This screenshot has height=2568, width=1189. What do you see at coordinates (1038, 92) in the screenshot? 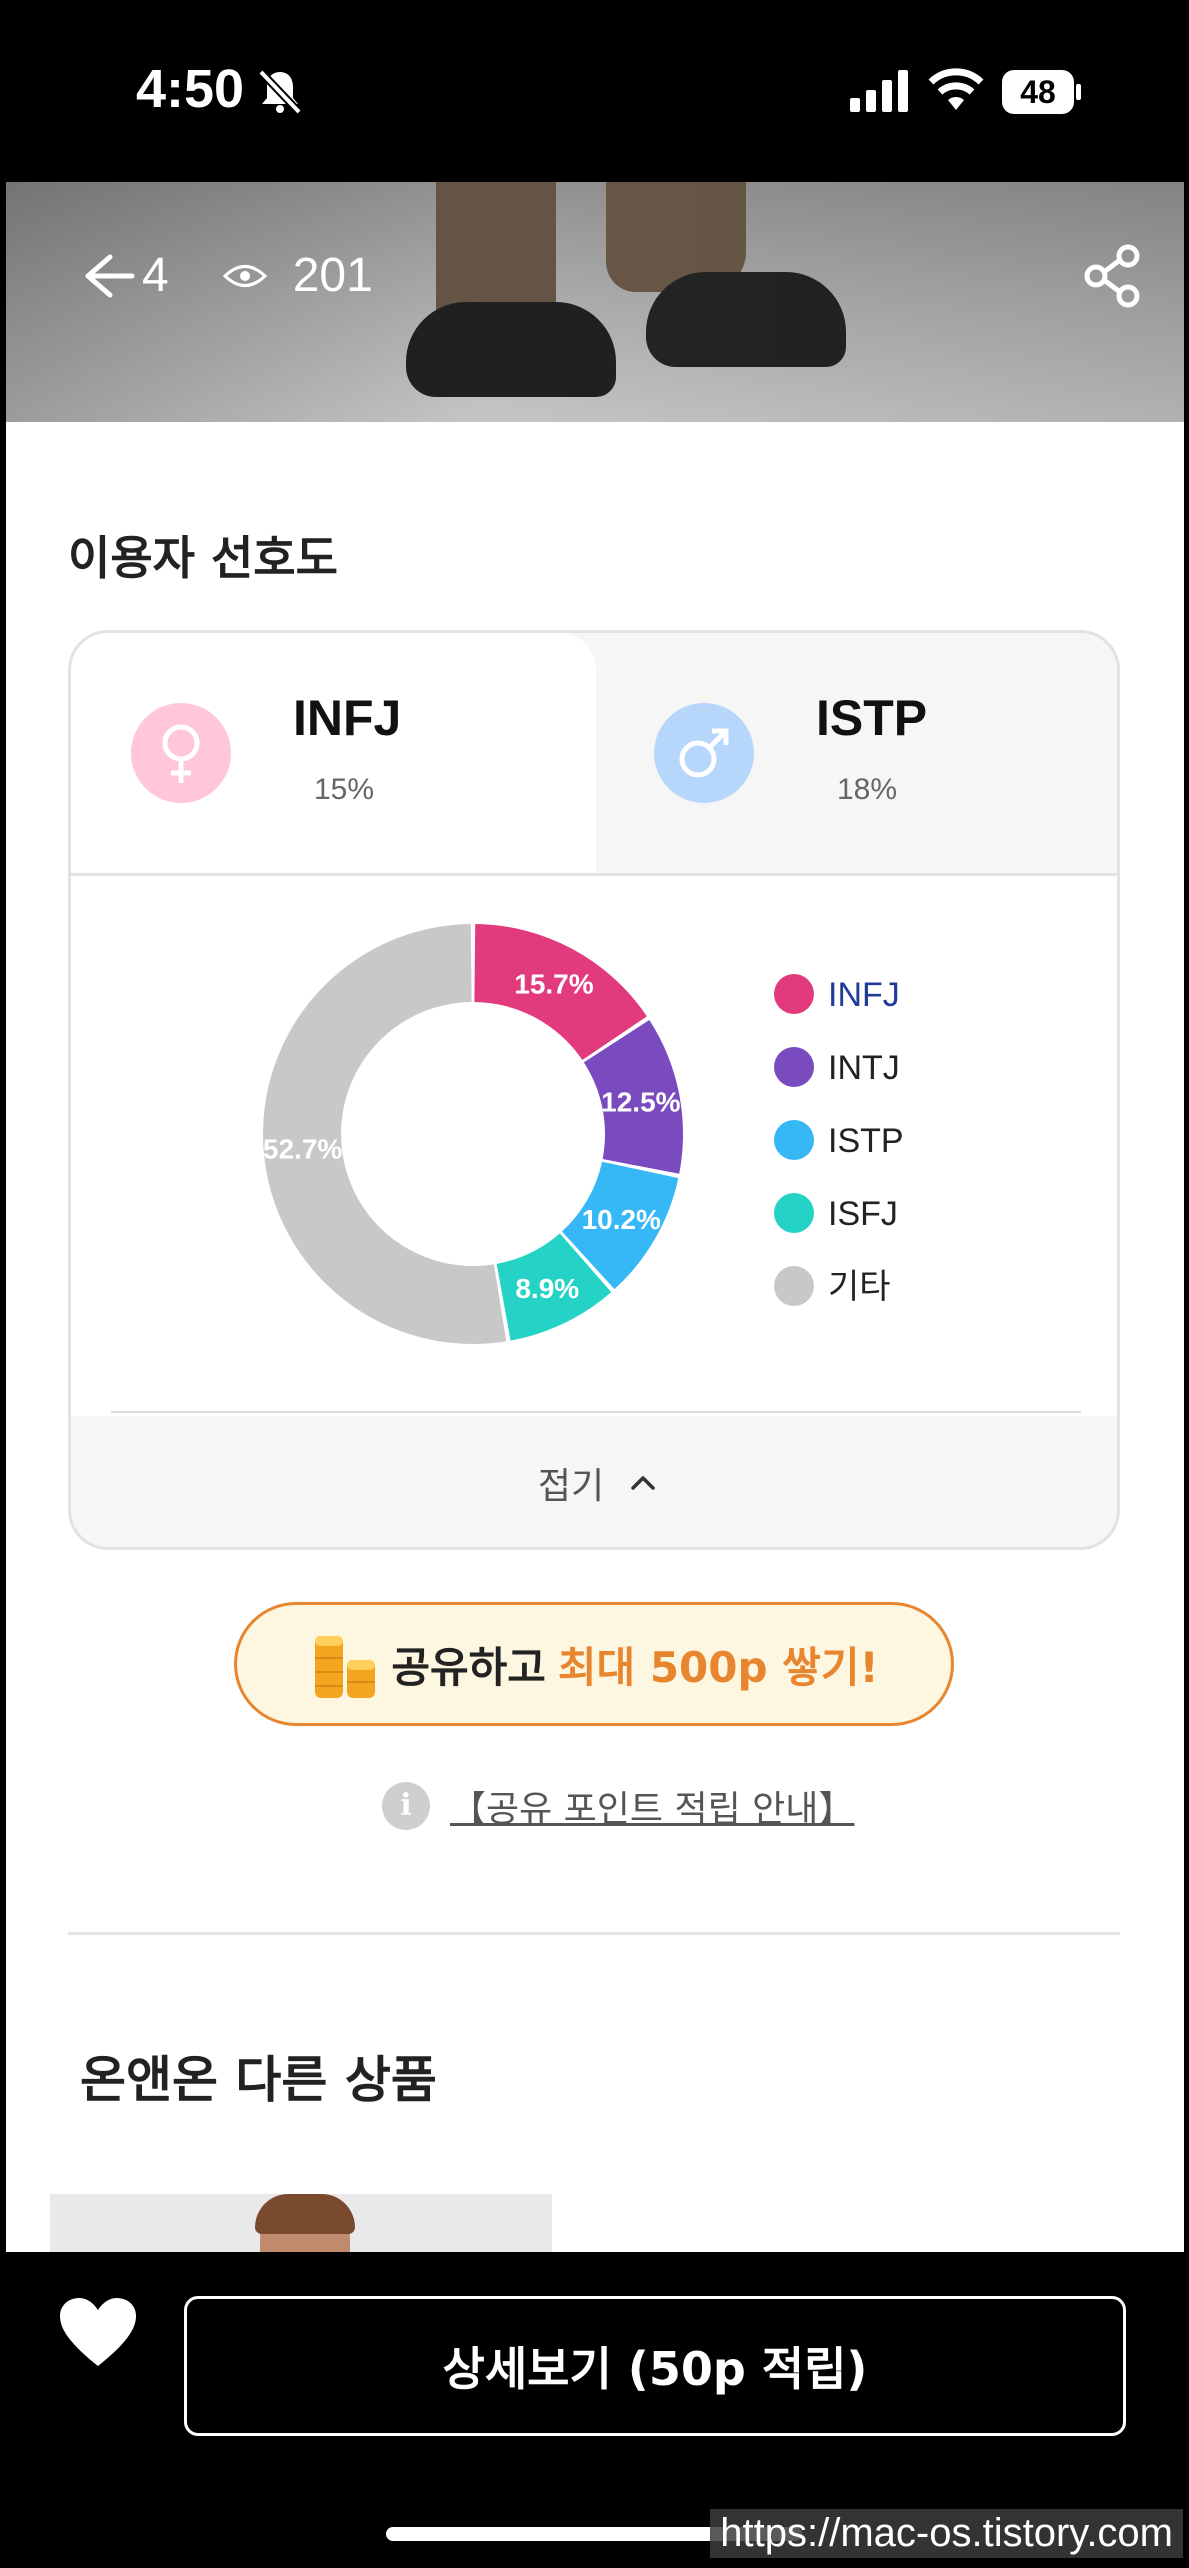
I see `battery-level: 48` at bounding box center [1038, 92].